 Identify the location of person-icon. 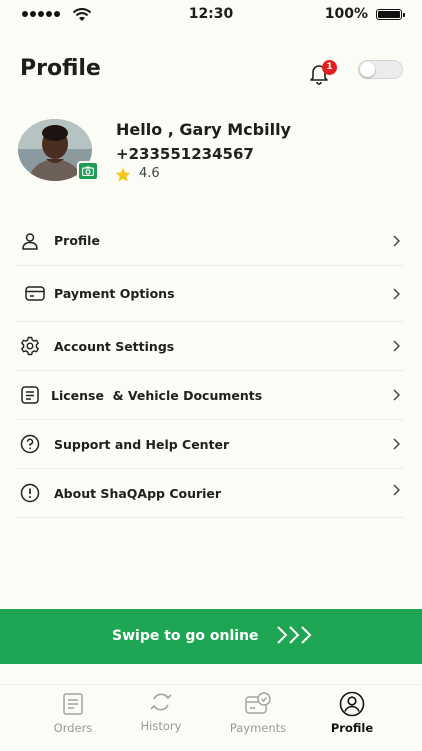
(30, 241).